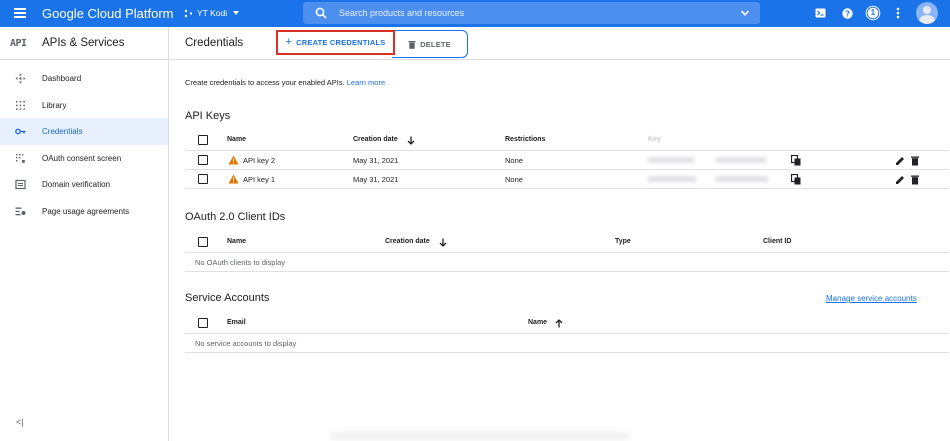 This screenshot has width=950, height=441. Describe the element at coordinates (654, 139) in the screenshot. I see `column-key: Key` at that location.